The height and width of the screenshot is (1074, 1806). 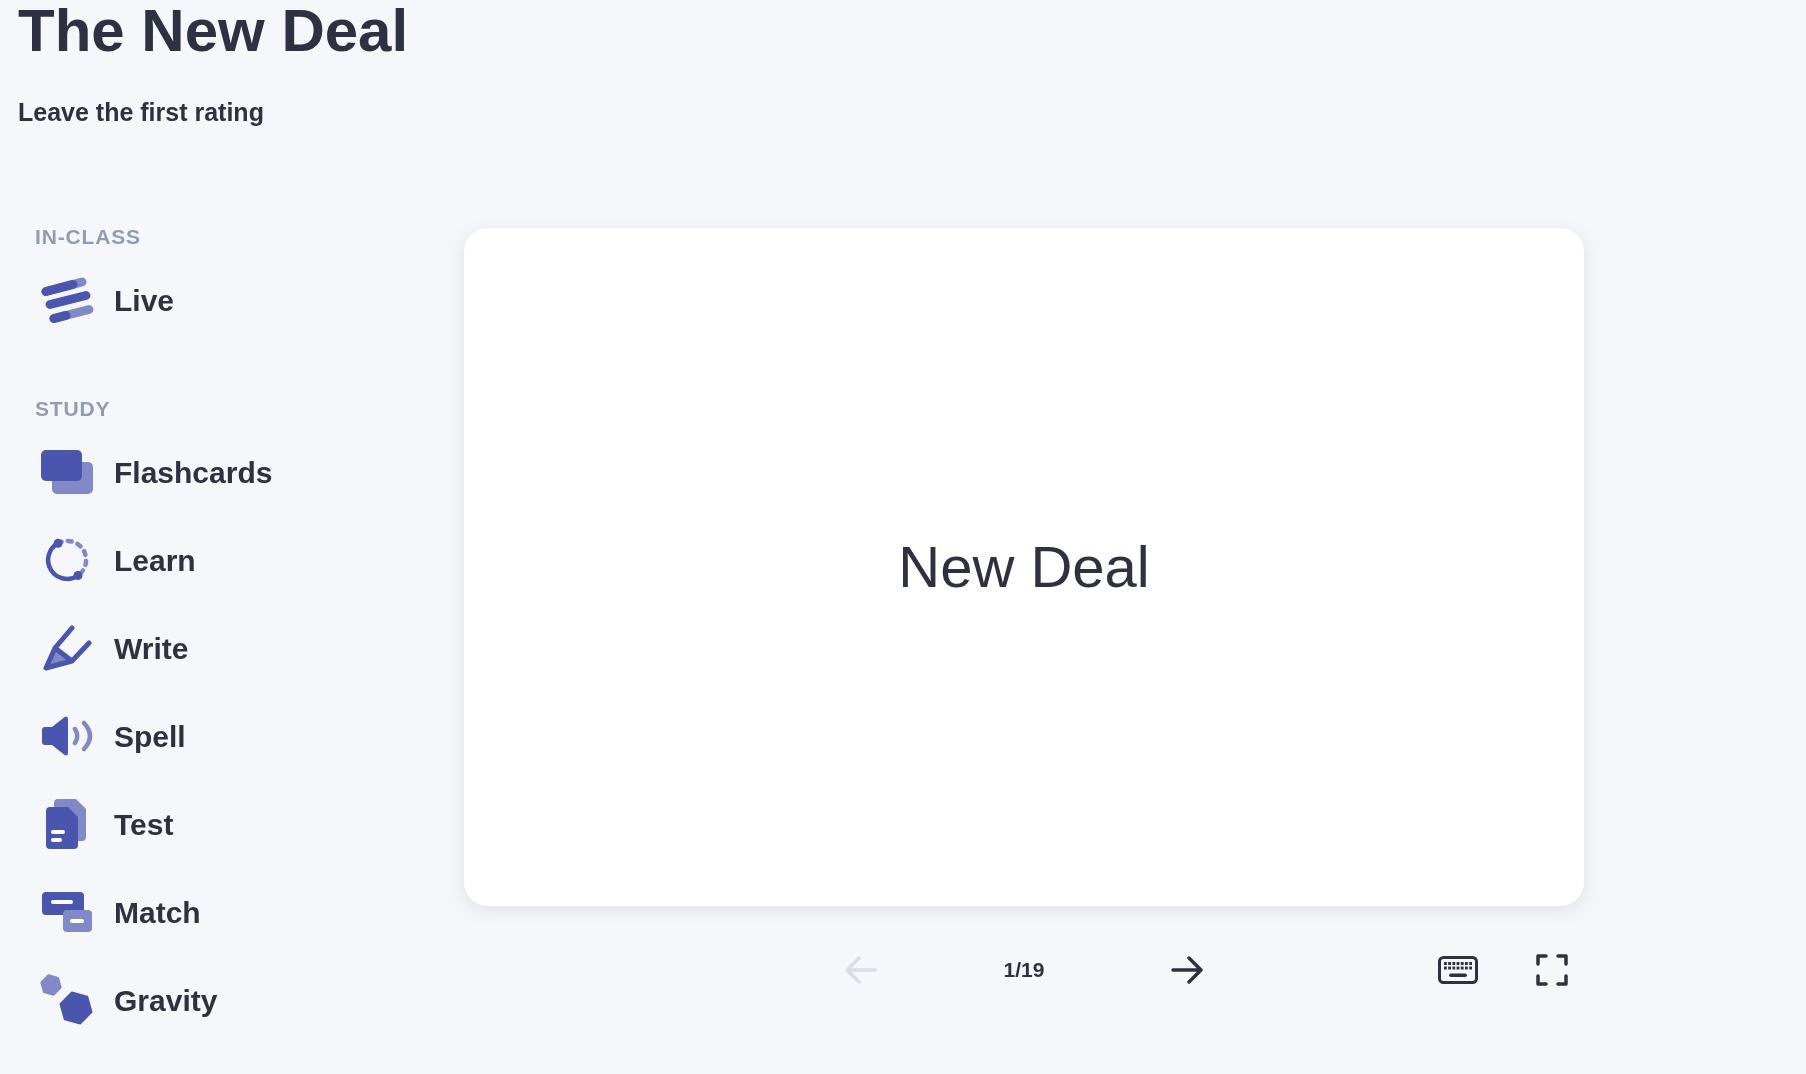 What do you see at coordinates (67, 1000) in the screenshot?
I see `hexagons-icon` at bounding box center [67, 1000].